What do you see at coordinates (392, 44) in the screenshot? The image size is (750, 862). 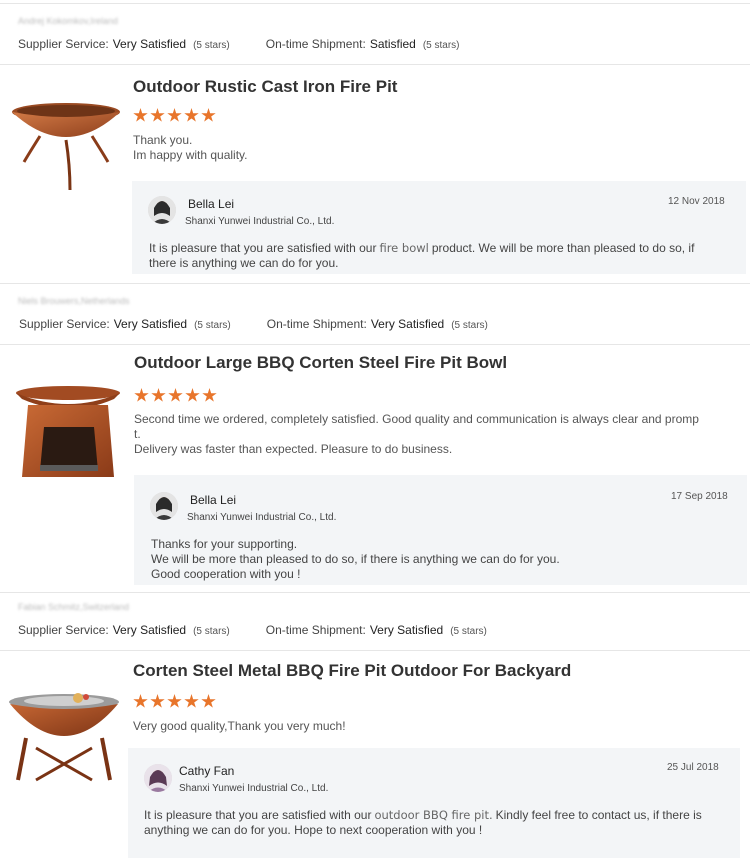 I see `shipment-value: Satisfied` at bounding box center [392, 44].